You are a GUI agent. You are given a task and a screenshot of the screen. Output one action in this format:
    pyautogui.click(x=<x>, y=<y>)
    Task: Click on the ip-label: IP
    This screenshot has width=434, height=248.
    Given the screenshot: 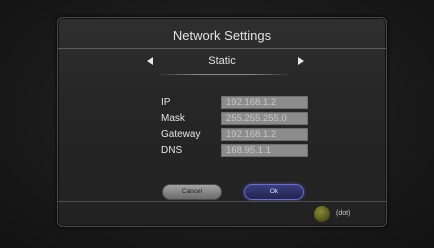 What is the action you would take?
    pyautogui.click(x=166, y=102)
    